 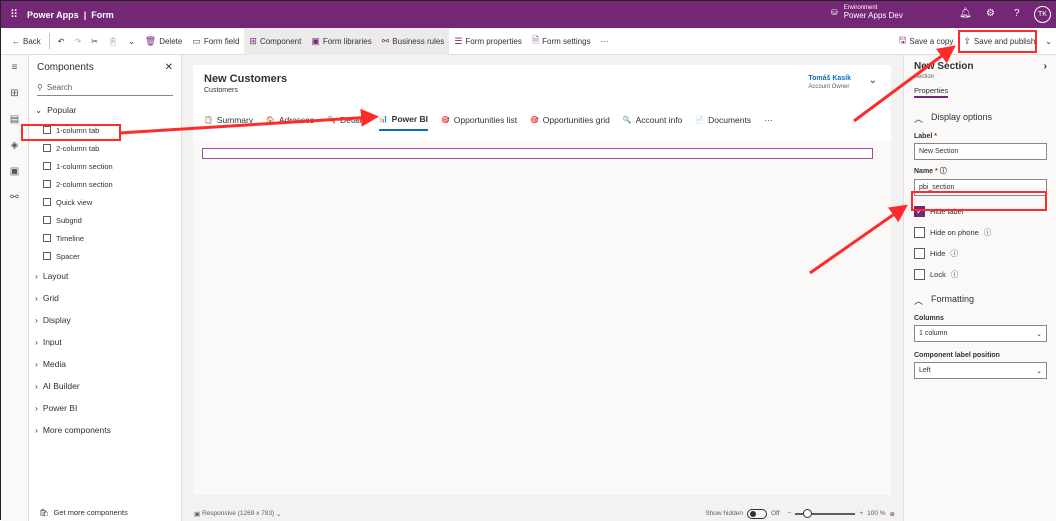 What do you see at coordinates (605, 41) in the screenshot?
I see `more-commands-button: ···` at bounding box center [605, 41].